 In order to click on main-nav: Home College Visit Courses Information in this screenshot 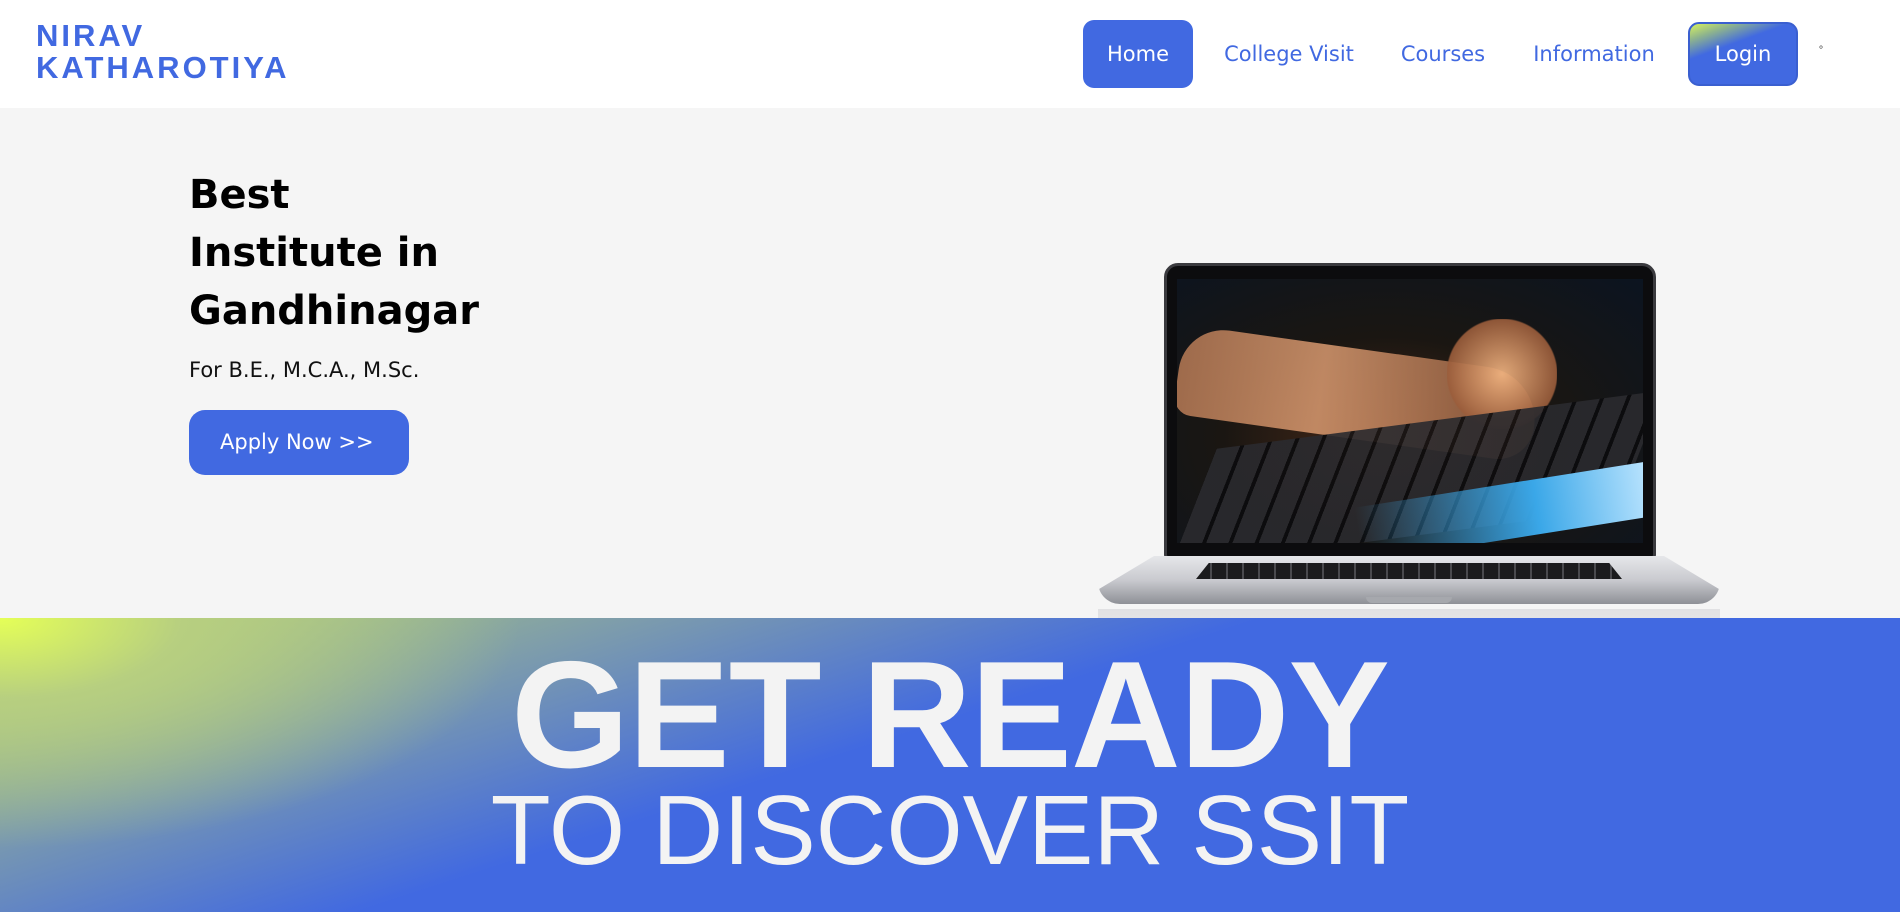, I will do `click(950, 54)`.